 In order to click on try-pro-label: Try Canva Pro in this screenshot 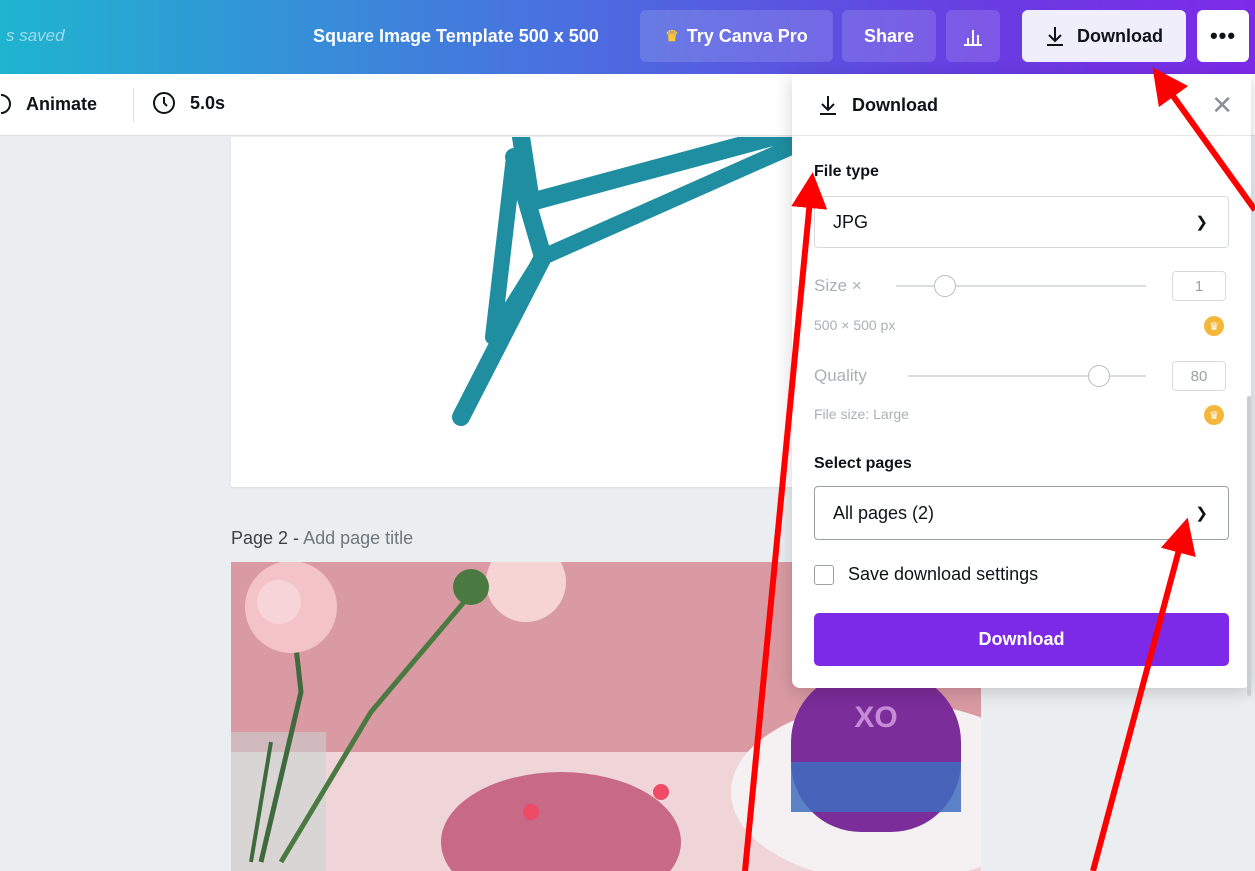, I will do `click(747, 35)`.